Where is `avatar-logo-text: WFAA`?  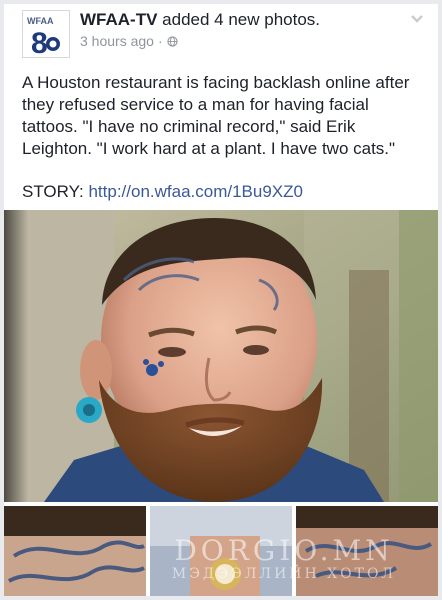 avatar-logo-text: WFAA is located at coordinates (40, 21).